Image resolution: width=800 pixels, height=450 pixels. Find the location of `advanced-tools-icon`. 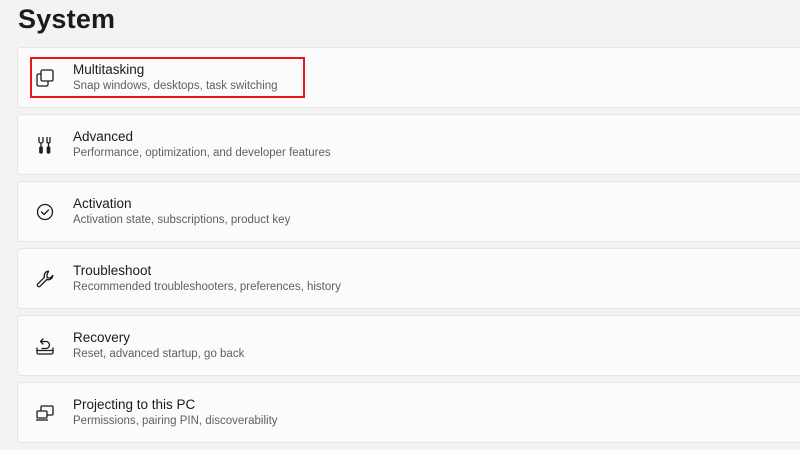

advanced-tools-icon is located at coordinates (45, 145).